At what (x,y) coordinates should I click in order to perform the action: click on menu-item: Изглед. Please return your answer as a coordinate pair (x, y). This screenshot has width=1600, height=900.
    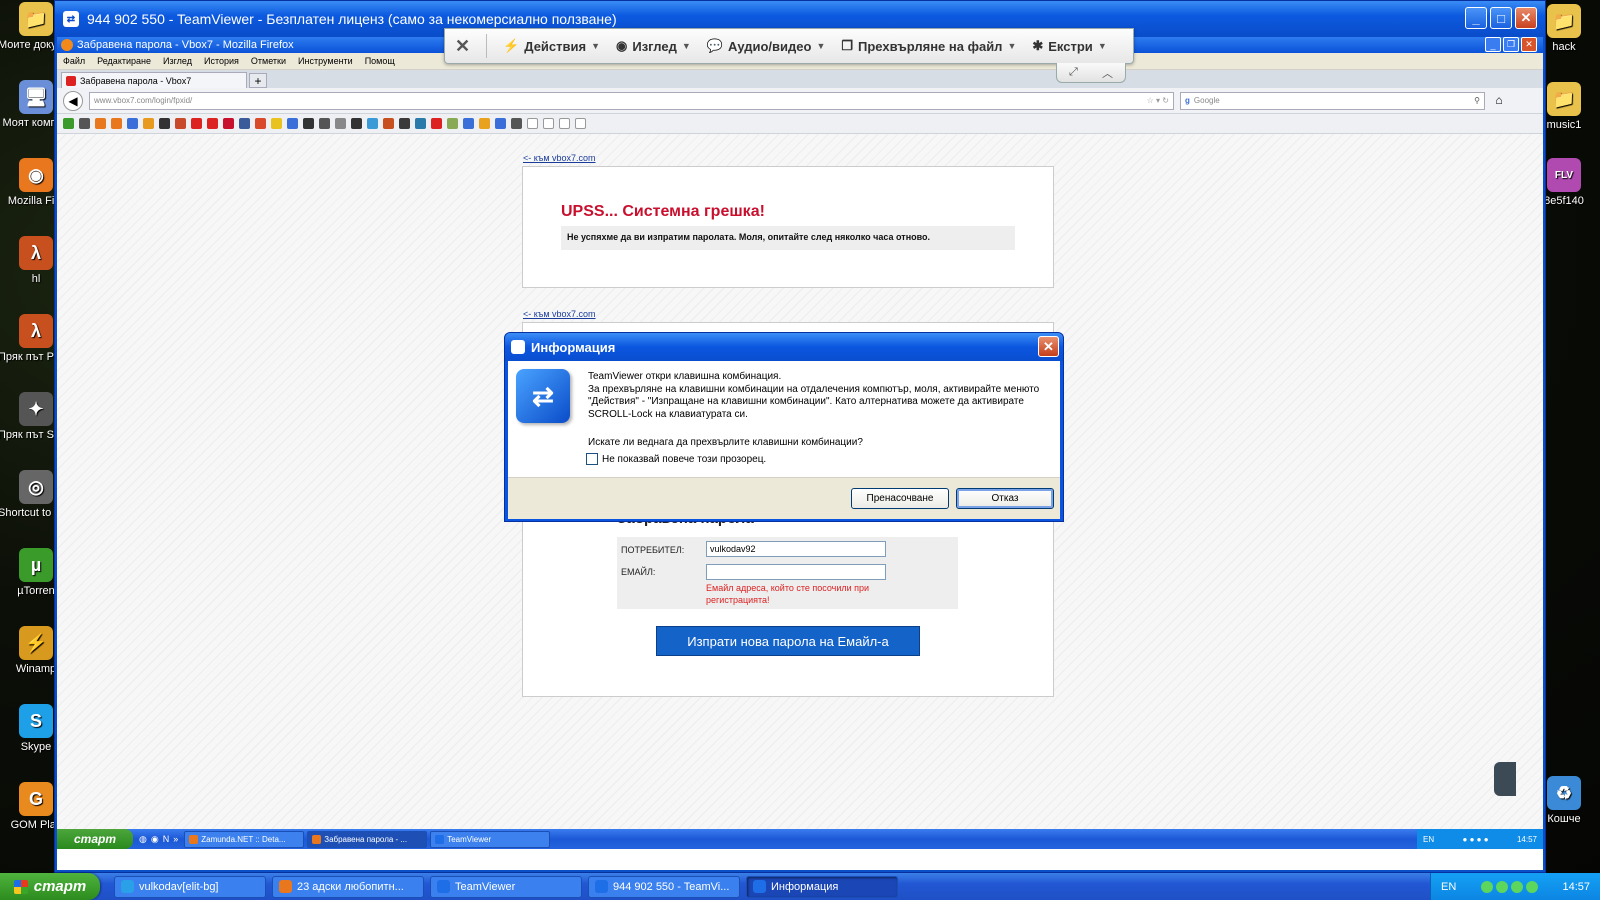
    Looking at the image, I should click on (177, 61).